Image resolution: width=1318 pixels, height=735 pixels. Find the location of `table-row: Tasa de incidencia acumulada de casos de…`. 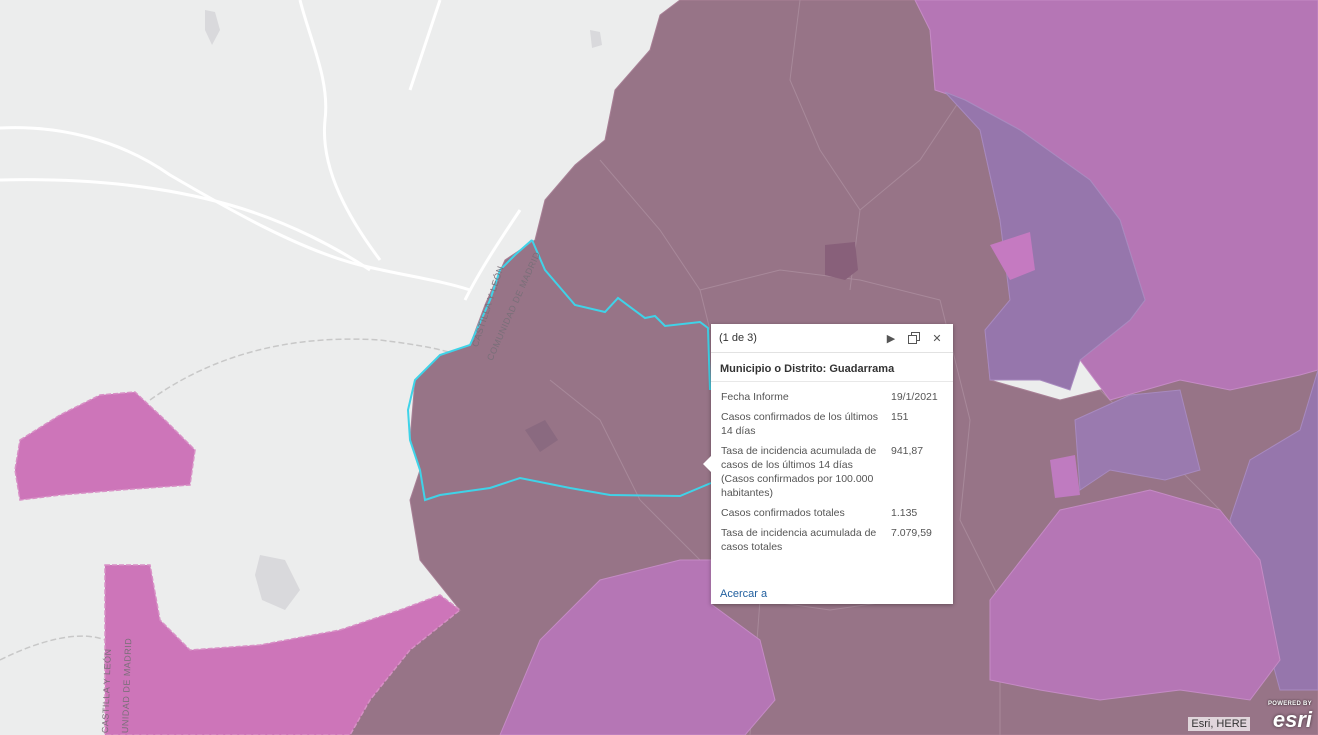

table-row: Tasa de incidencia acumulada de casos de… is located at coordinates (833, 473).